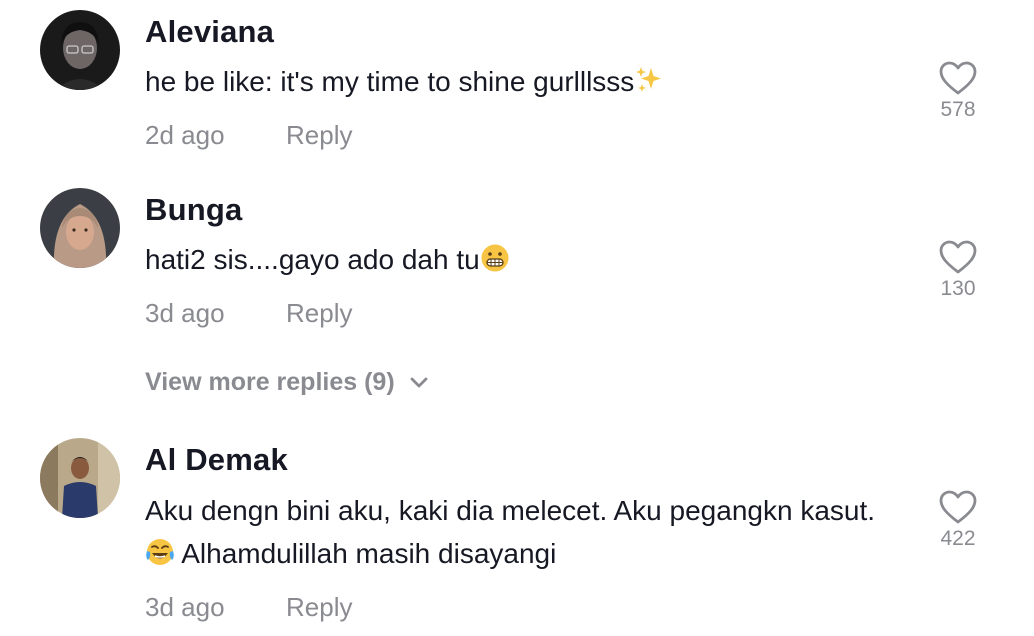 The height and width of the screenshot is (636, 1034). I want to click on comment-time: 2d ago, so click(185, 135).